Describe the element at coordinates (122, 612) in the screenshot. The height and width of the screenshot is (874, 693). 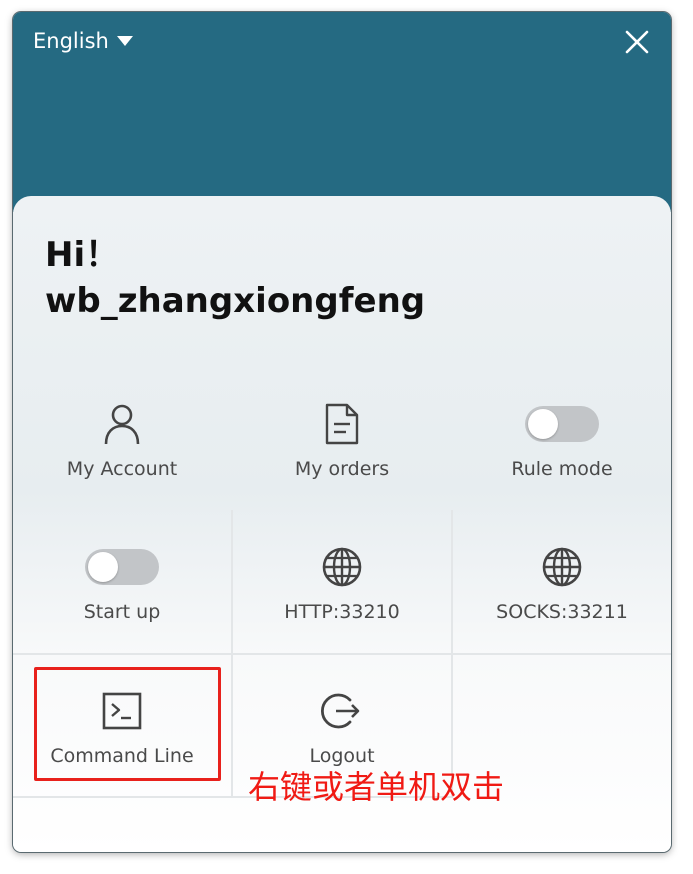
I see `start-up-label: Start up` at that location.